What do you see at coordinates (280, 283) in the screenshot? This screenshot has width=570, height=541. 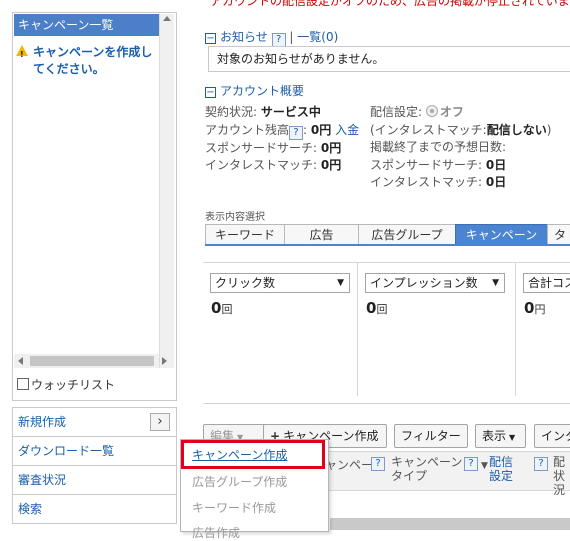 I see `metric-select-clicks: クリック数 ▼` at bounding box center [280, 283].